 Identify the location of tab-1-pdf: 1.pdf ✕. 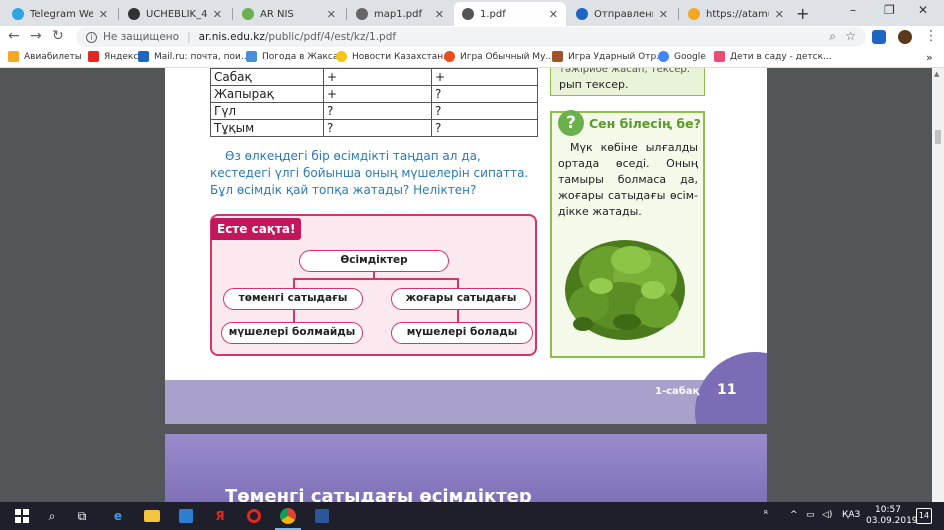
(510, 14).